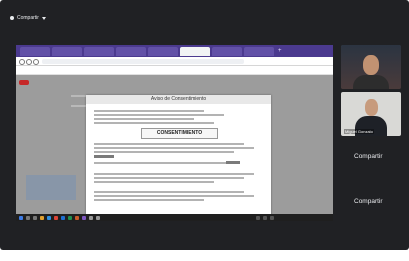 The image size is (409, 261). I want to click on participant-tile, so click(371, 67).